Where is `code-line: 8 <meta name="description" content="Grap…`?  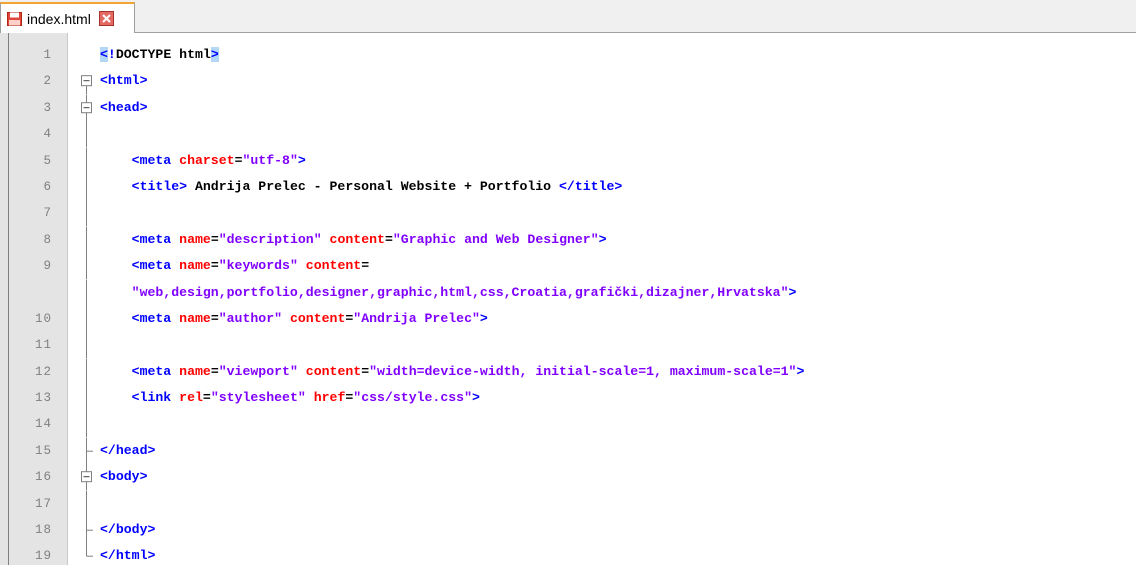
code-line: 8 <meta name="description" content="Grap… is located at coordinates (568, 240).